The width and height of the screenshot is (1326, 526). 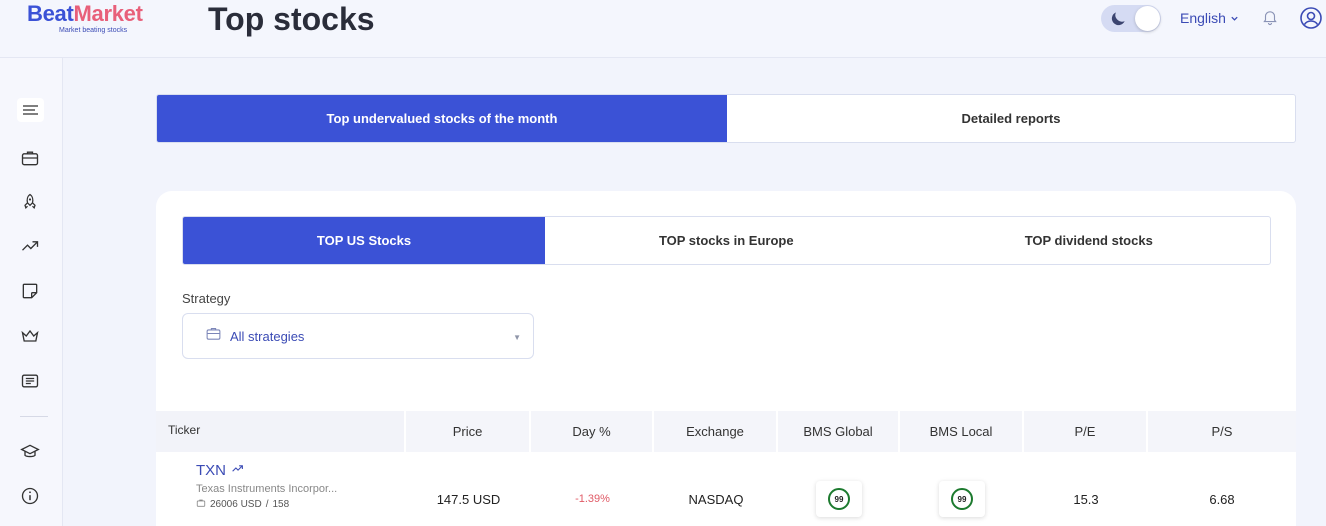 I want to click on col-ps: P/S, so click(x=1222, y=431).